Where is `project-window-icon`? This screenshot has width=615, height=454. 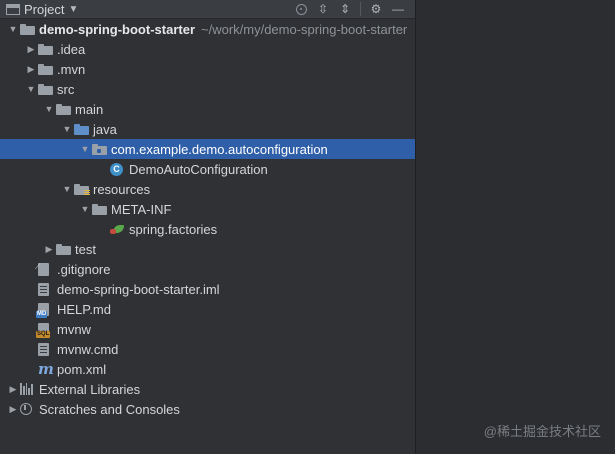
project-window-icon is located at coordinates (13, 9).